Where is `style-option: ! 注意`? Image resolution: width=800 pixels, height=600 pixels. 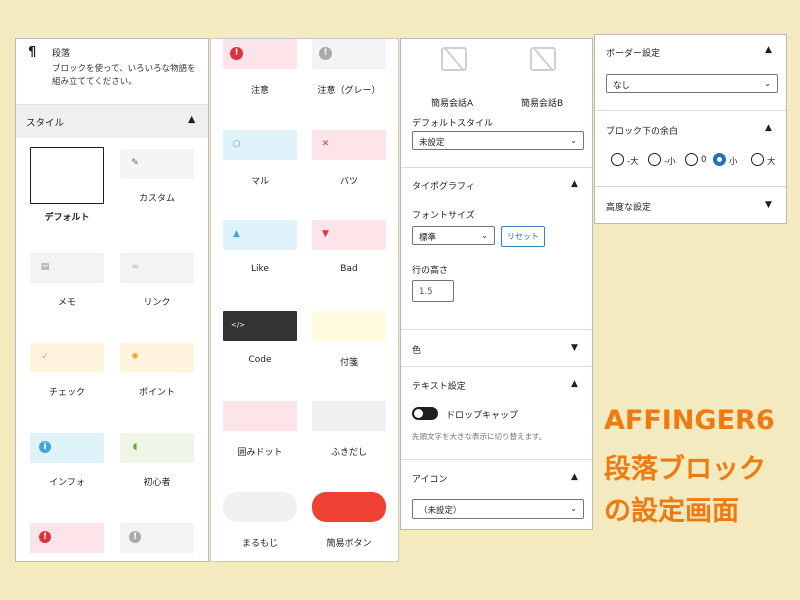
style-option: ! 注意 is located at coordinates (260, 67).